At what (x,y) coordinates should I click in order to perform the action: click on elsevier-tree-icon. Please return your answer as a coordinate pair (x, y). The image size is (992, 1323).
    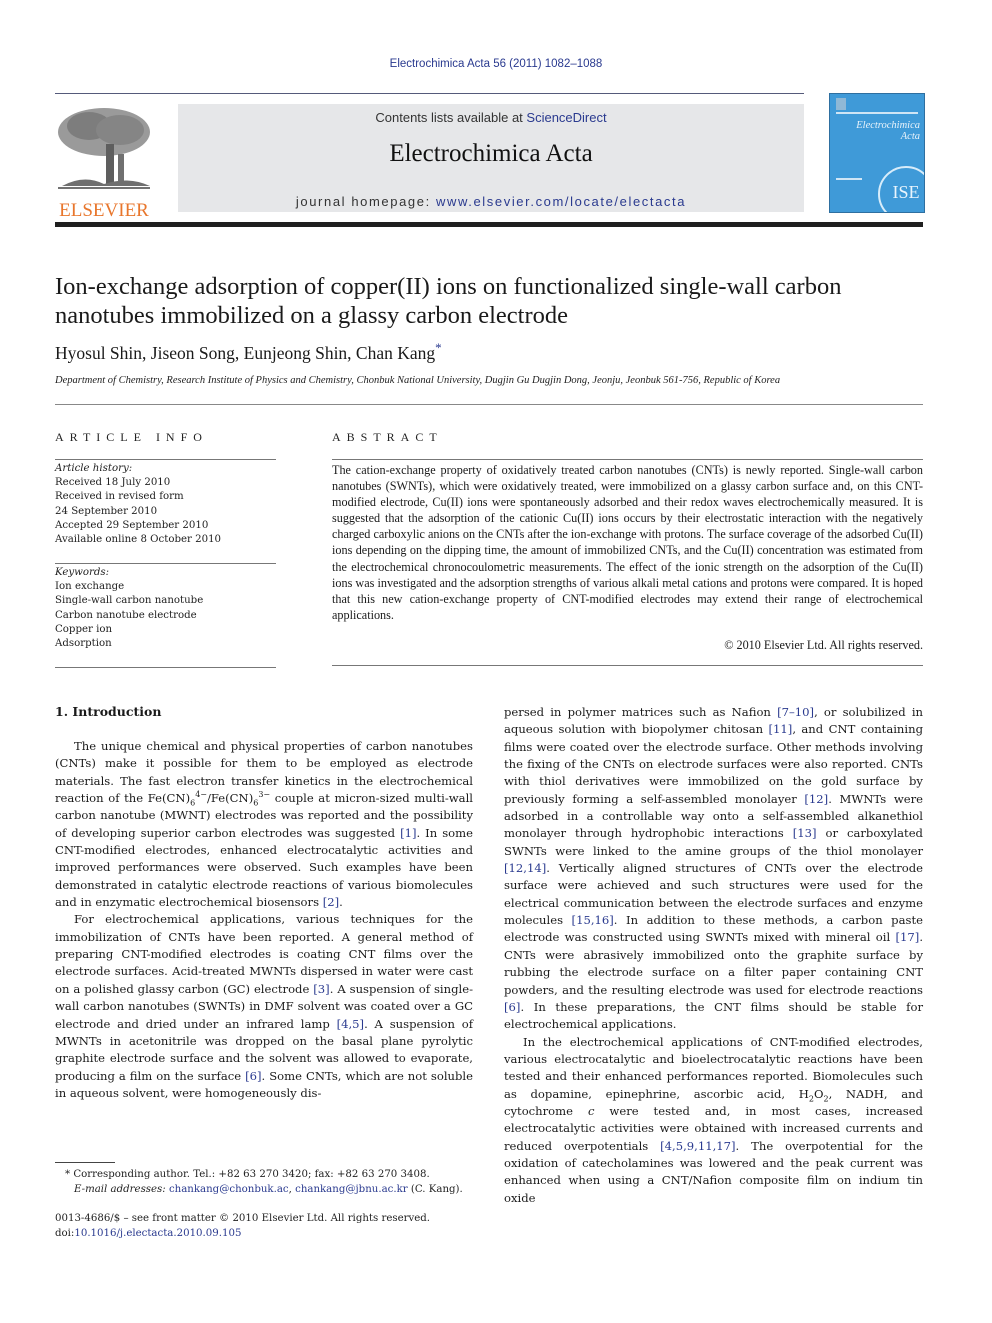
    Looking at the image, I should click on (104, 149).